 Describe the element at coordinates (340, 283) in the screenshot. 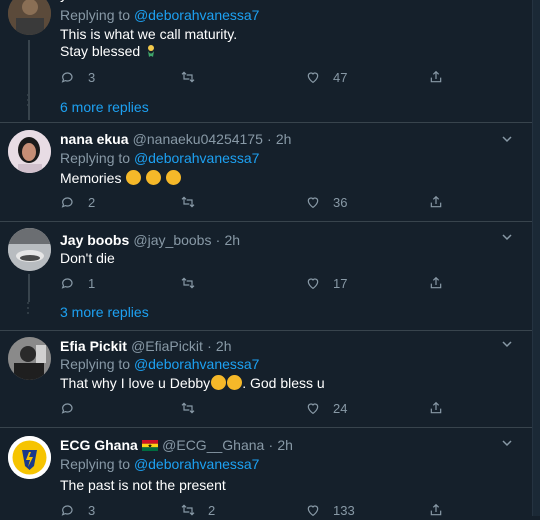

I see `like-count: 17` at that location.